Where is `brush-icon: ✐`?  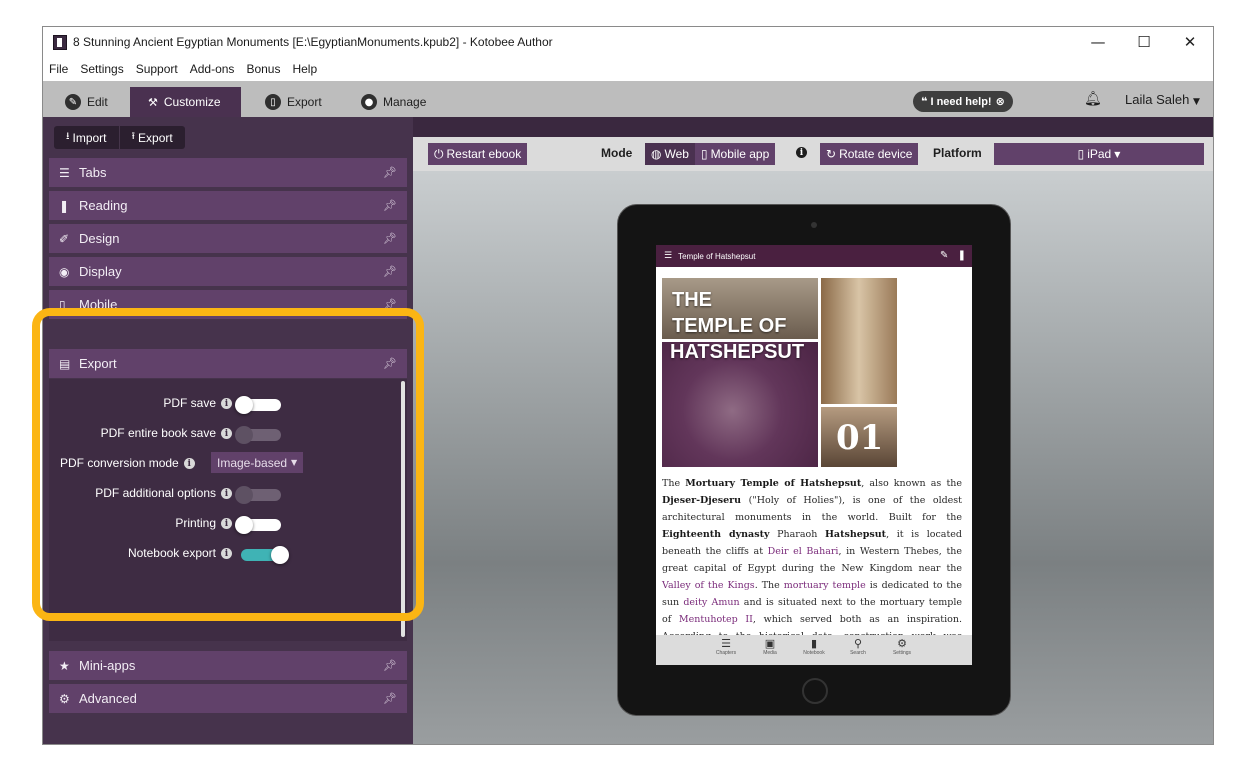
brush-icon: ✐ is located at coordinates (64, 238).